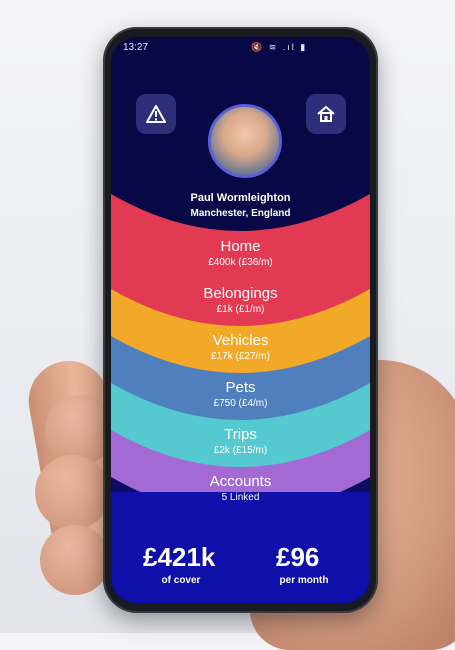 Image resolution: width=455 pixels, height=650 pixels. I want to click on category-belongings-value: £1k (£1/m), so click(240, 309).